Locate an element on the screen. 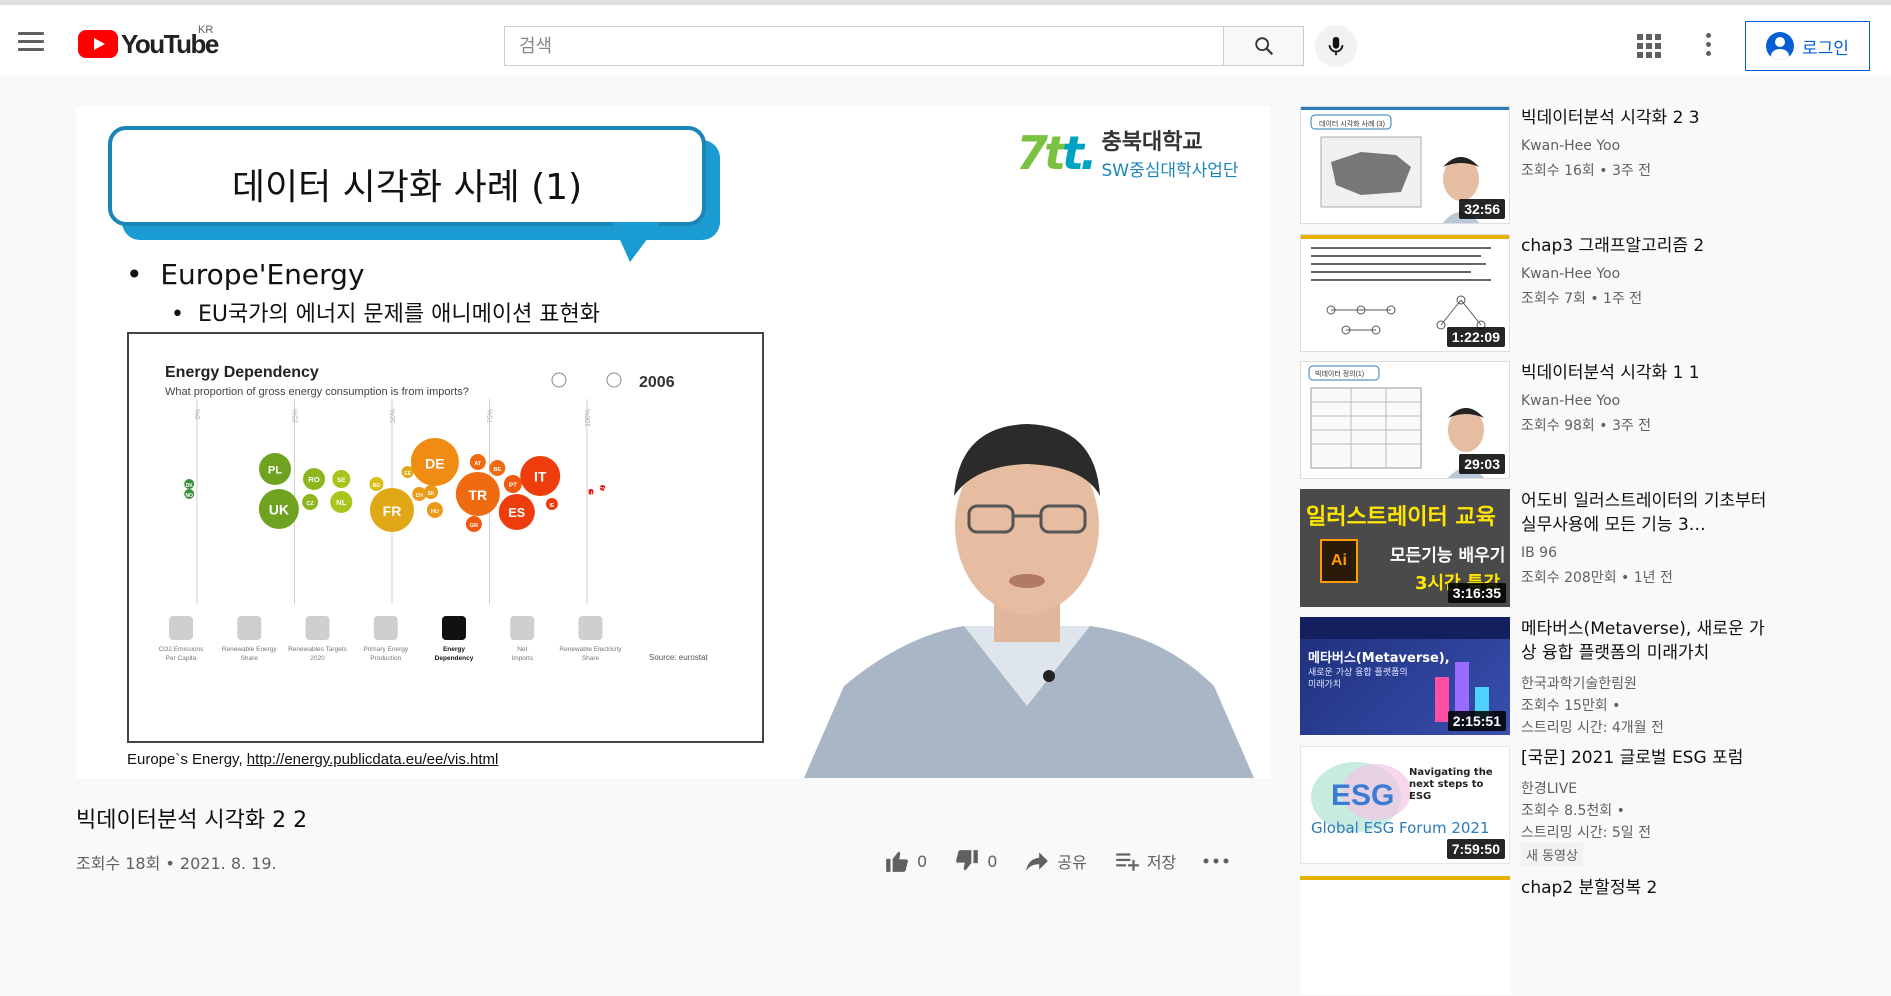  recommendation-title: [국문] 2021 글로벌 ESG 포럼 is located at coordinates (1646, 758).